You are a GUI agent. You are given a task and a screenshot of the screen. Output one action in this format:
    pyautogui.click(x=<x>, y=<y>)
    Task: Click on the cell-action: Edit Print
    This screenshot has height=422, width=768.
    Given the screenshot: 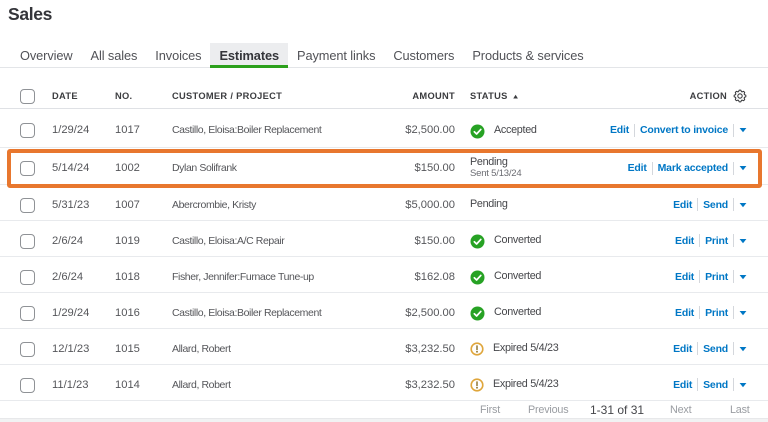 What is the action you would take?
    pyautogui.click(x=711, y=274)
    